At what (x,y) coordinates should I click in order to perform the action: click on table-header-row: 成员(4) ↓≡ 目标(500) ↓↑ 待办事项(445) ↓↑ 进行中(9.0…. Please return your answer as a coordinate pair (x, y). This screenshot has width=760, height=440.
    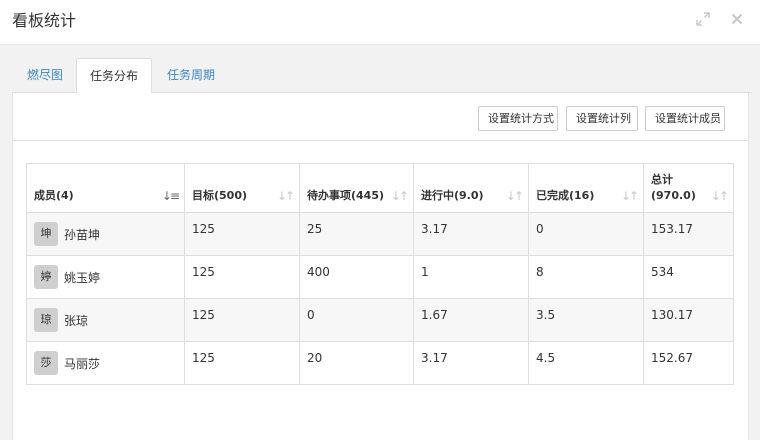
    Looking at the image, I should click on (380, 188).